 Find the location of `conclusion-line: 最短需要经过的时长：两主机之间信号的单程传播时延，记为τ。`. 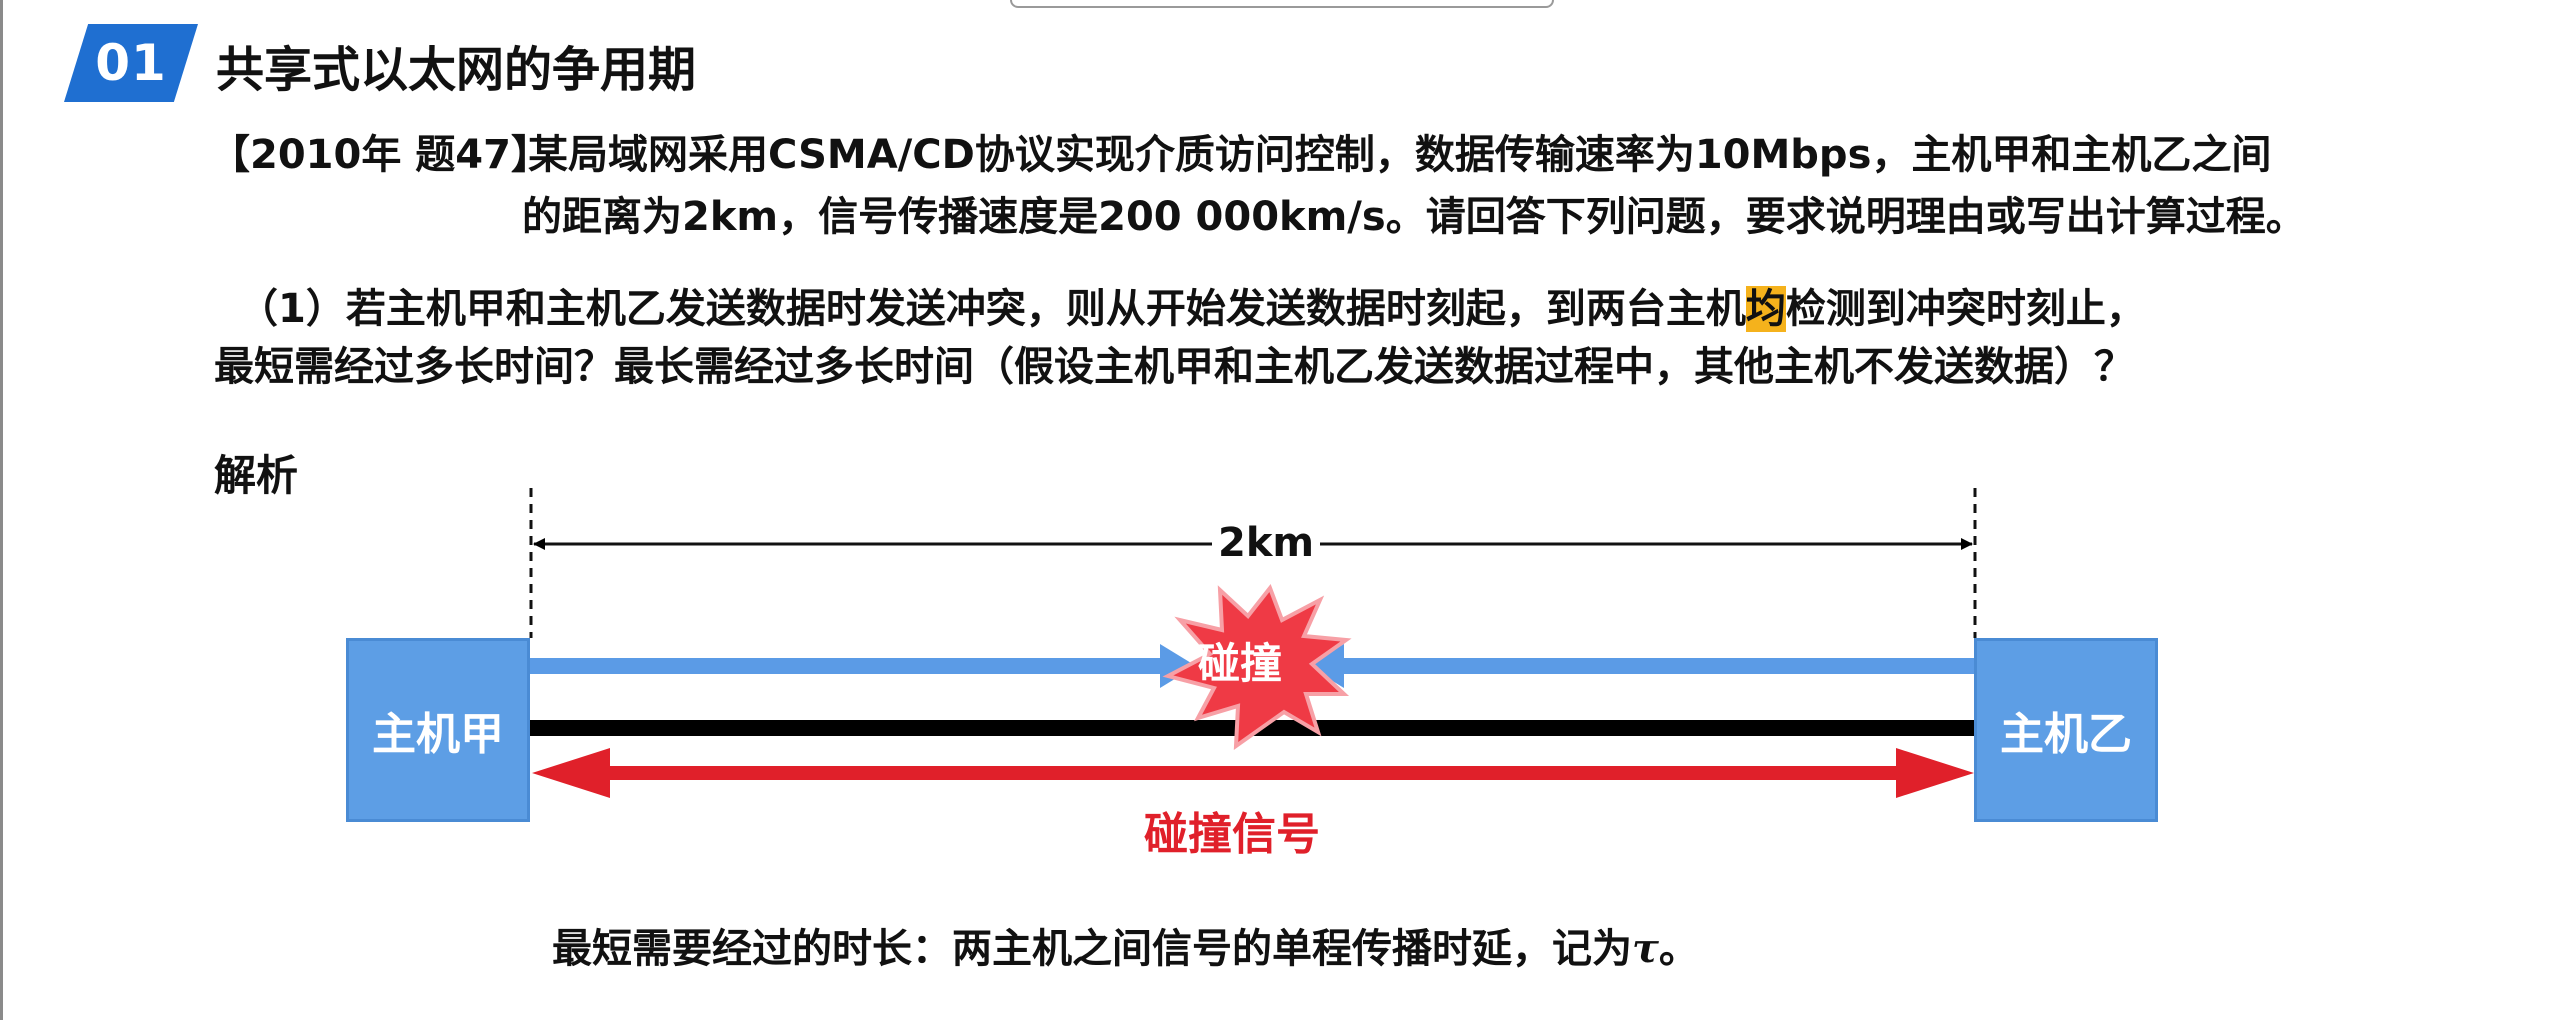

conclusion-line: 最短需要经过的时长：两主机之间信号的单程传播时延，记为τ。 is located at coordinates (1125, 945).